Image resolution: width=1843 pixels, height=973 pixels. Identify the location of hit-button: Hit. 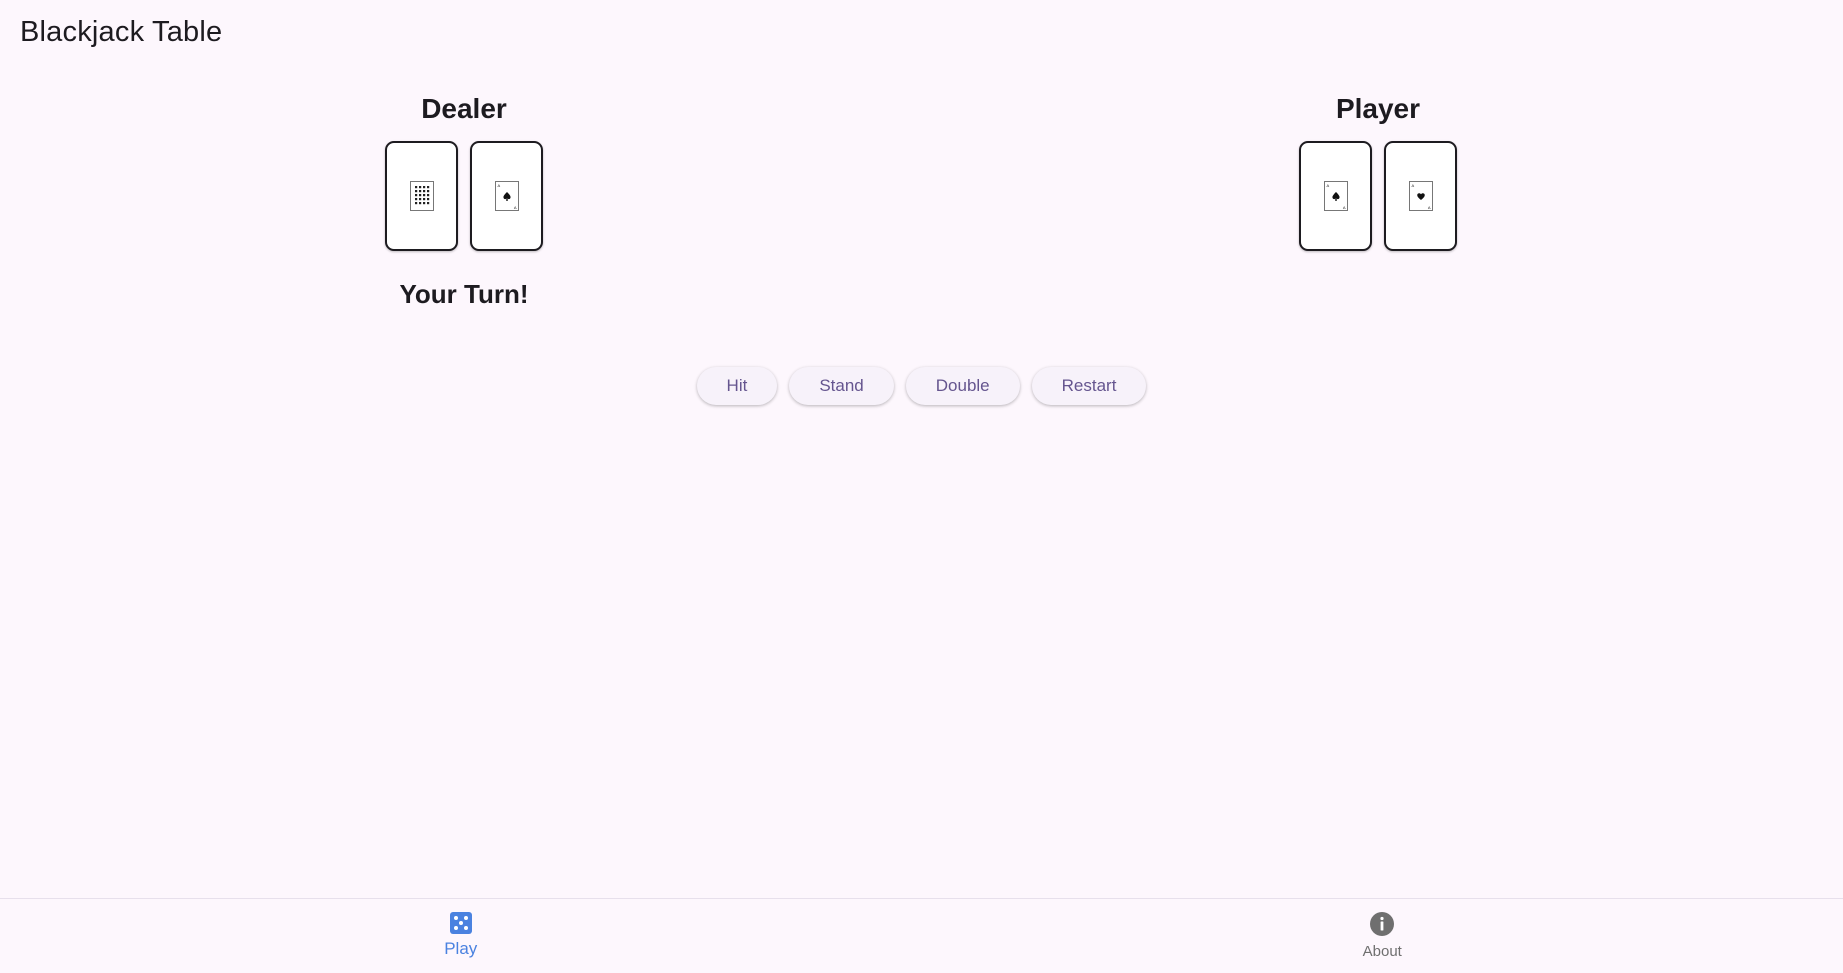
(737, 386).